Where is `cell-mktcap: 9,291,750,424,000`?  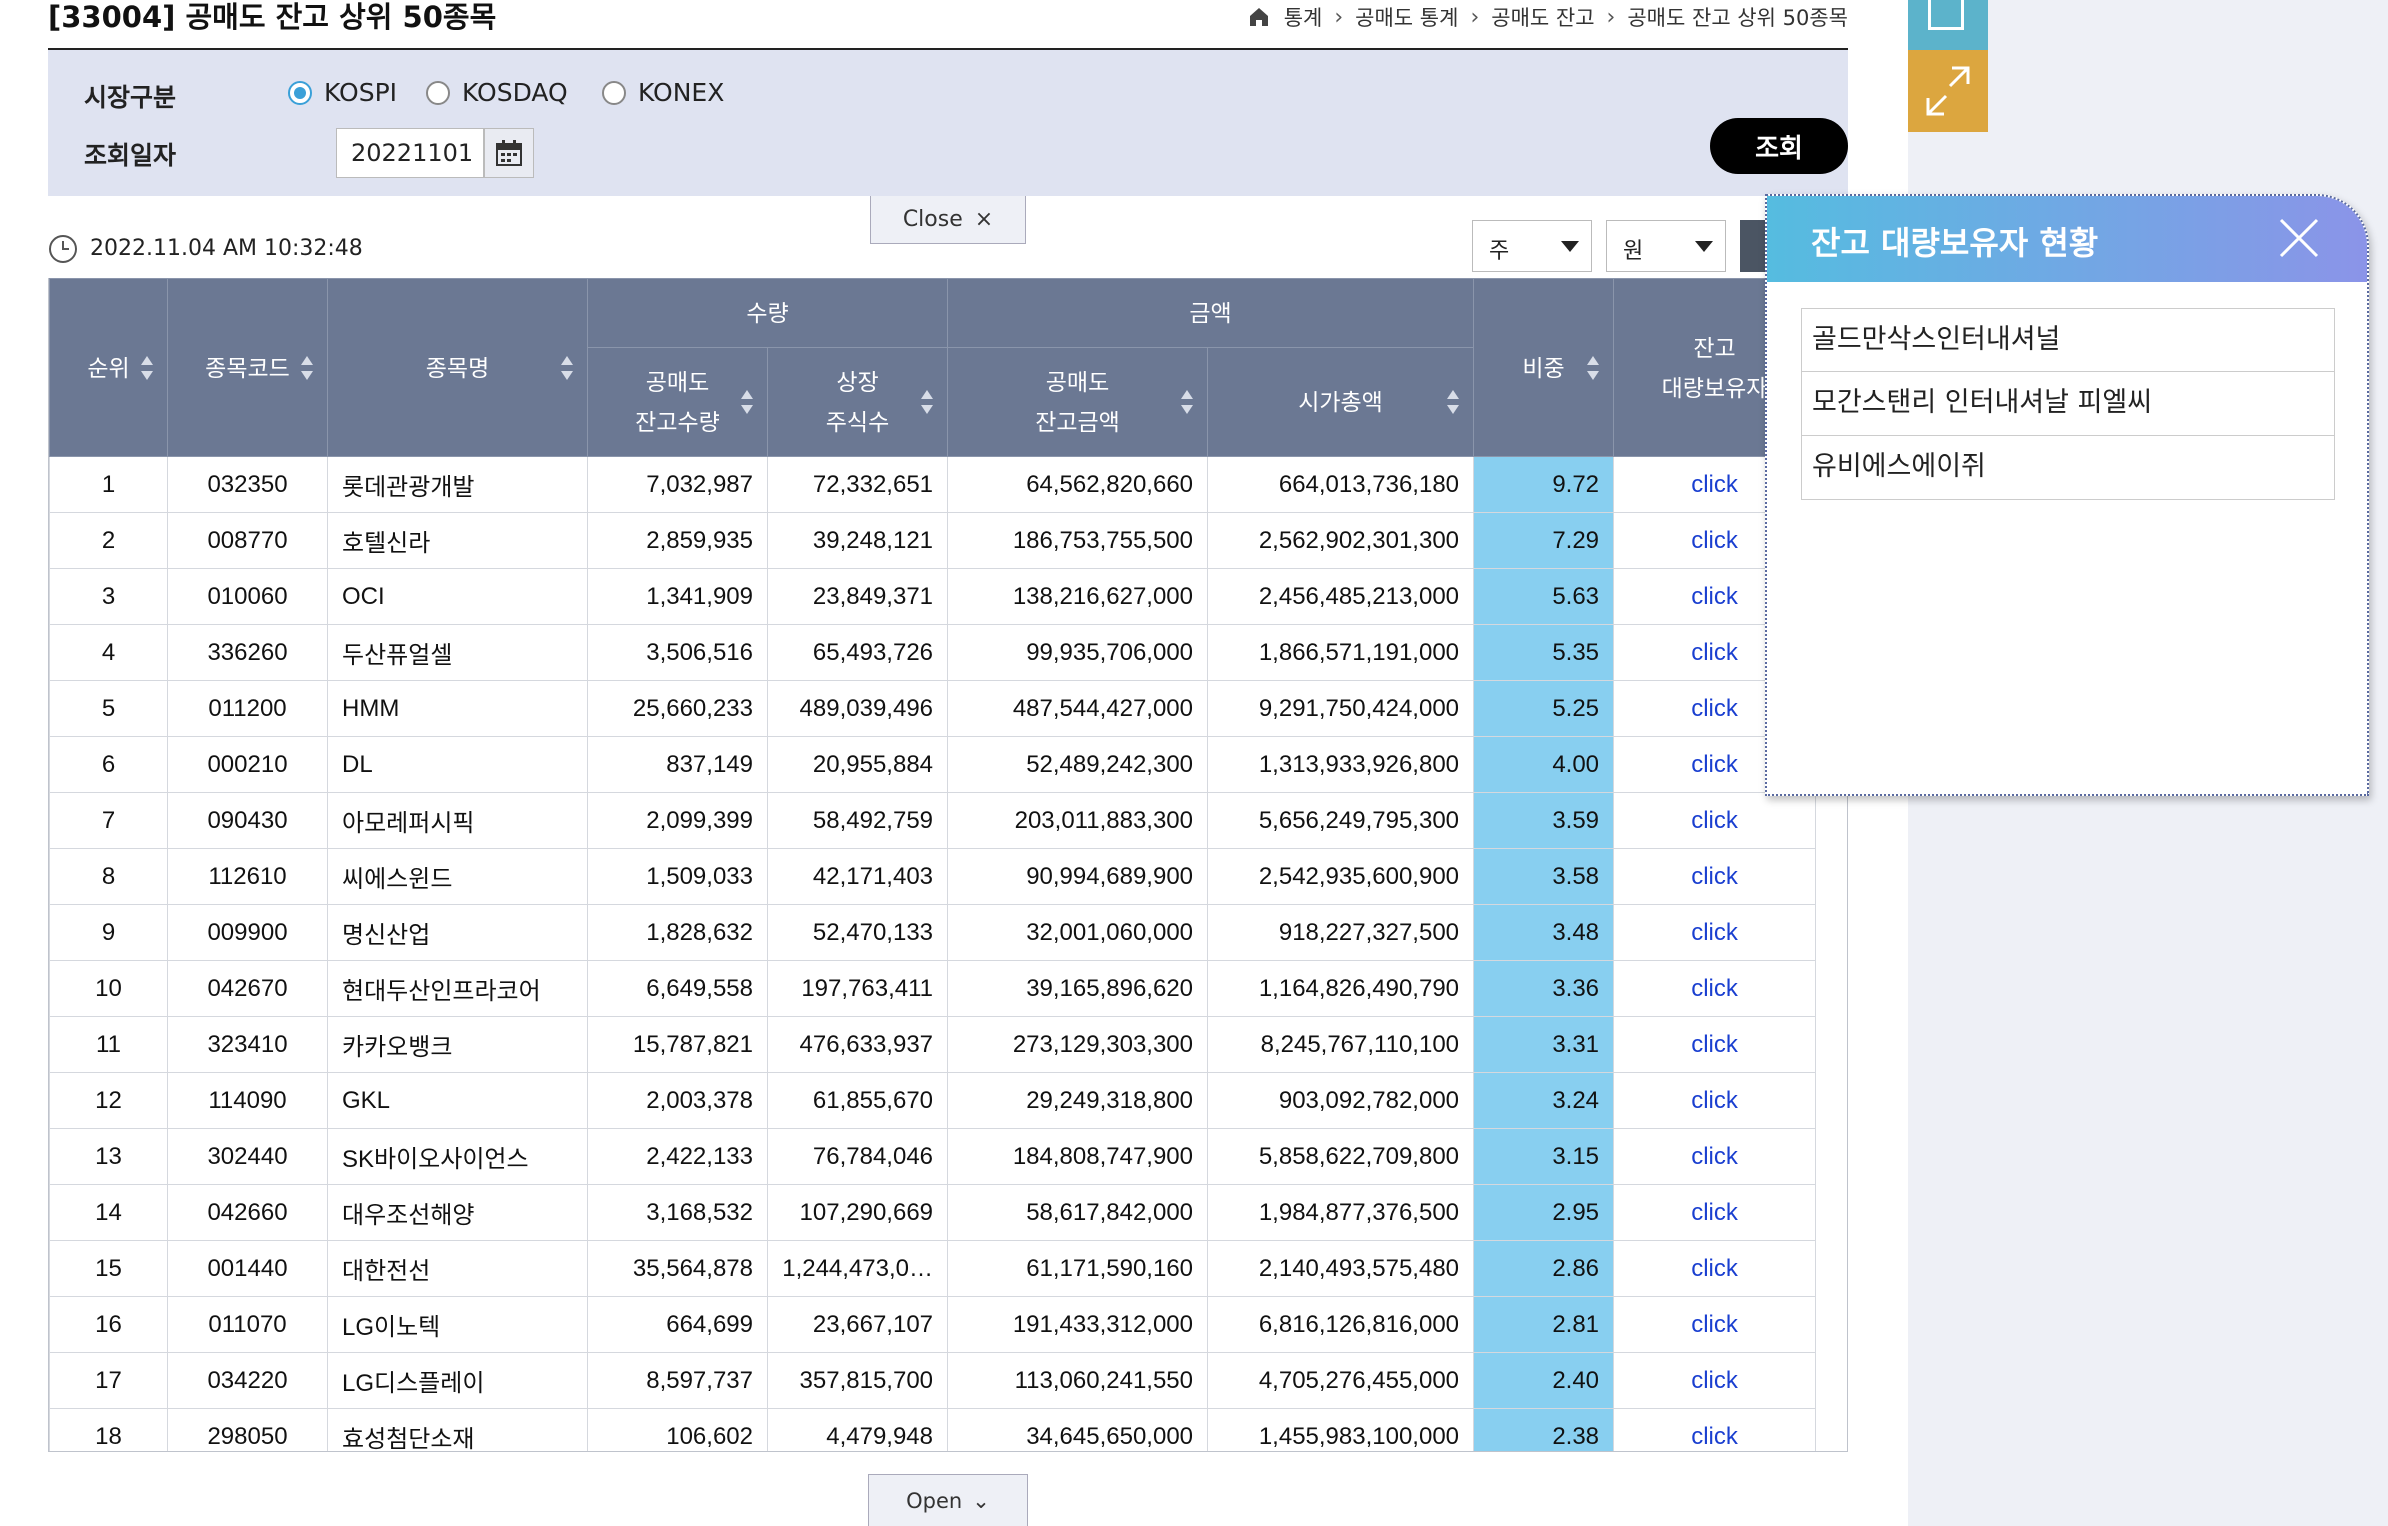 cell-mktcap: 9,291,750,424,000 is located at coordinates (1341, 708).